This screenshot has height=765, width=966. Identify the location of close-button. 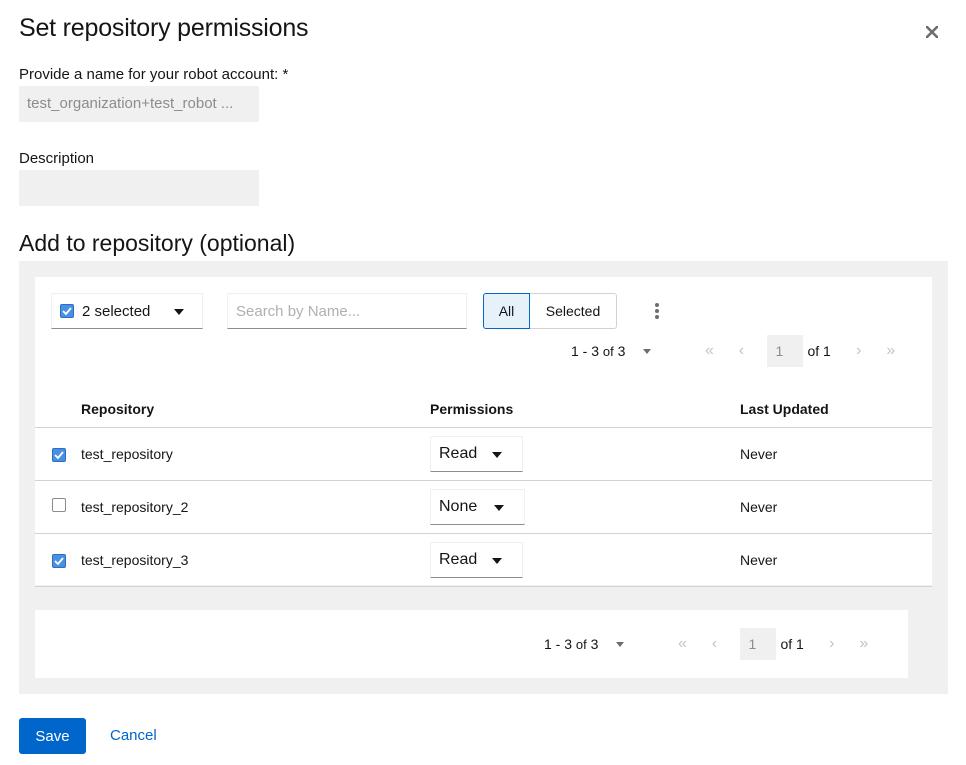
(932, 32).